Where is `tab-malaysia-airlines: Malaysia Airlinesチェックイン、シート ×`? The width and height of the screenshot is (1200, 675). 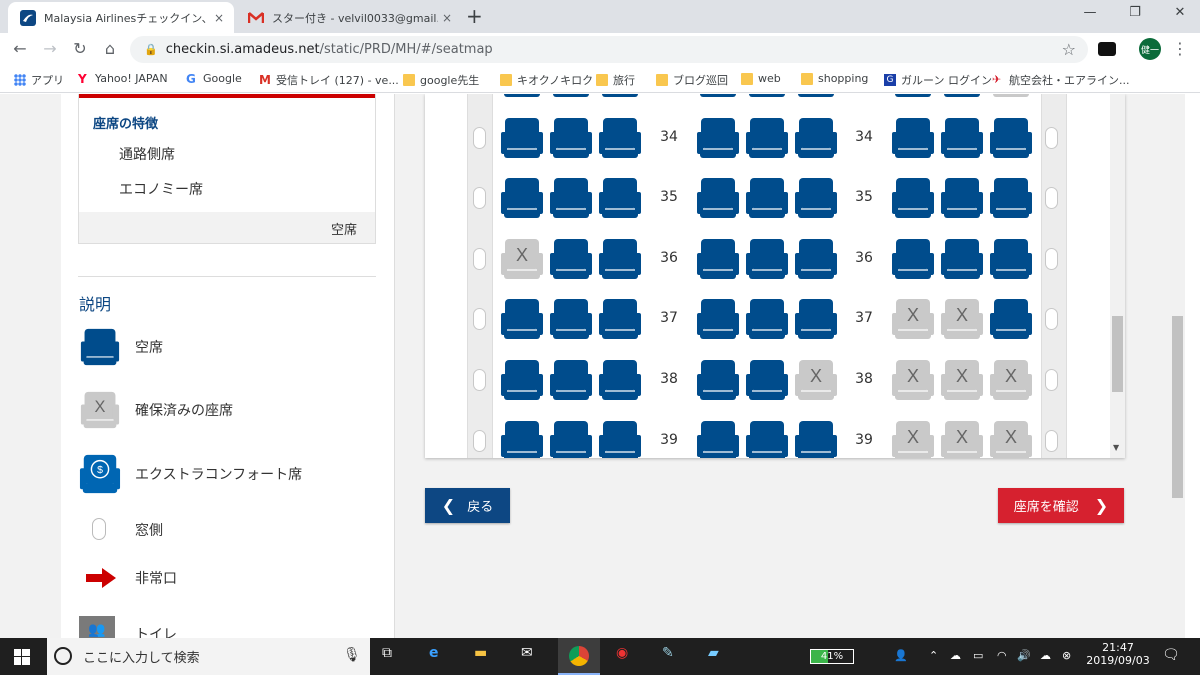 tab-malaysia-airlines: Malaysia Airlinesチェックイン、シート × is located at coordinates (121, 17).